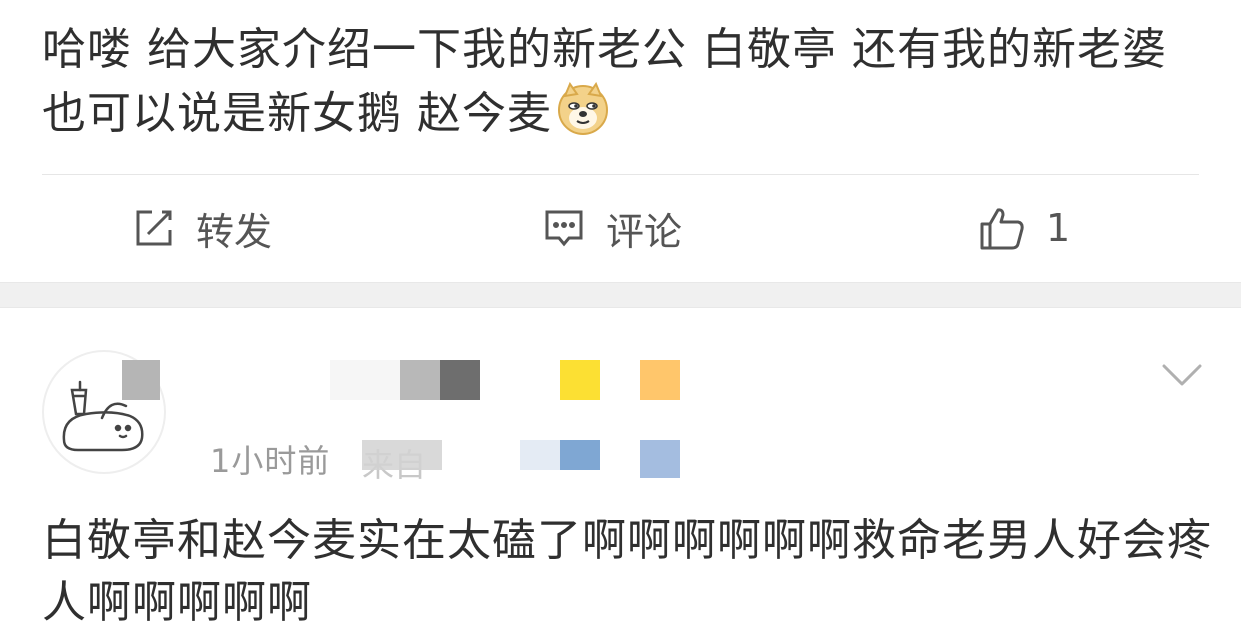 This screenshot has height=634, width=1241. I want to click on member-badge, so click(580, 380).